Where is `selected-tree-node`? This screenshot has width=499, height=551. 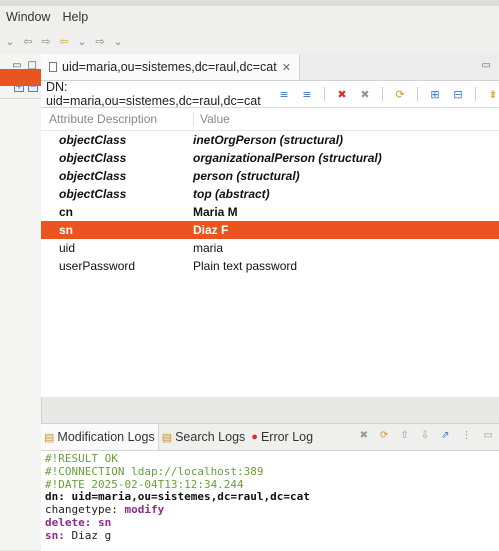
selected-tree-node is located at coordinates (20, 77).